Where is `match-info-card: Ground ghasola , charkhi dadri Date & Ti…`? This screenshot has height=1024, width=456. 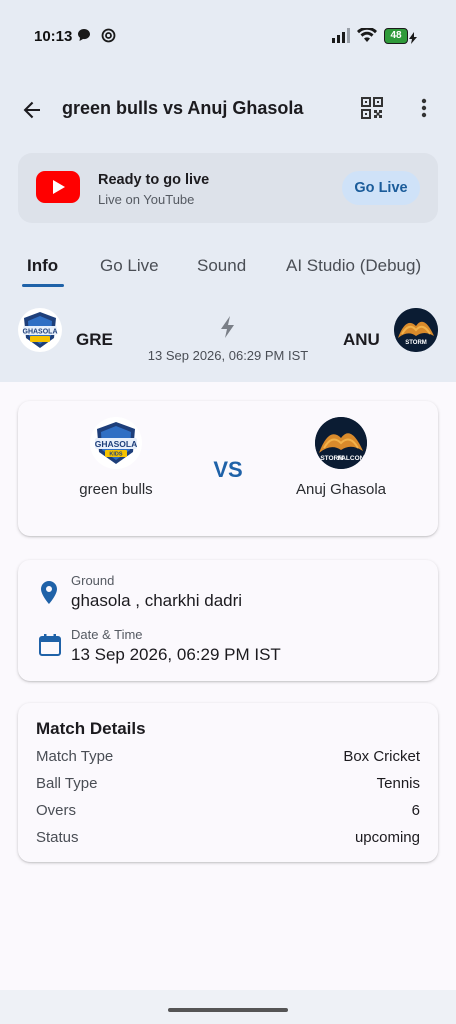 match-info-card: Ground ghasola , charkhi dadri Date & Ti… is located at coordinates (228, 620).